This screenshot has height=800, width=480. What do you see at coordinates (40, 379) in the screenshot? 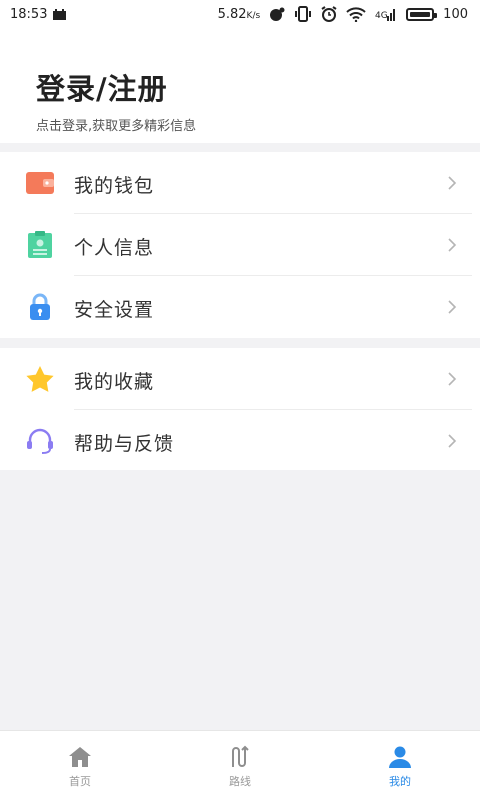
I see `star-icon` at bounding box center [40, 379].